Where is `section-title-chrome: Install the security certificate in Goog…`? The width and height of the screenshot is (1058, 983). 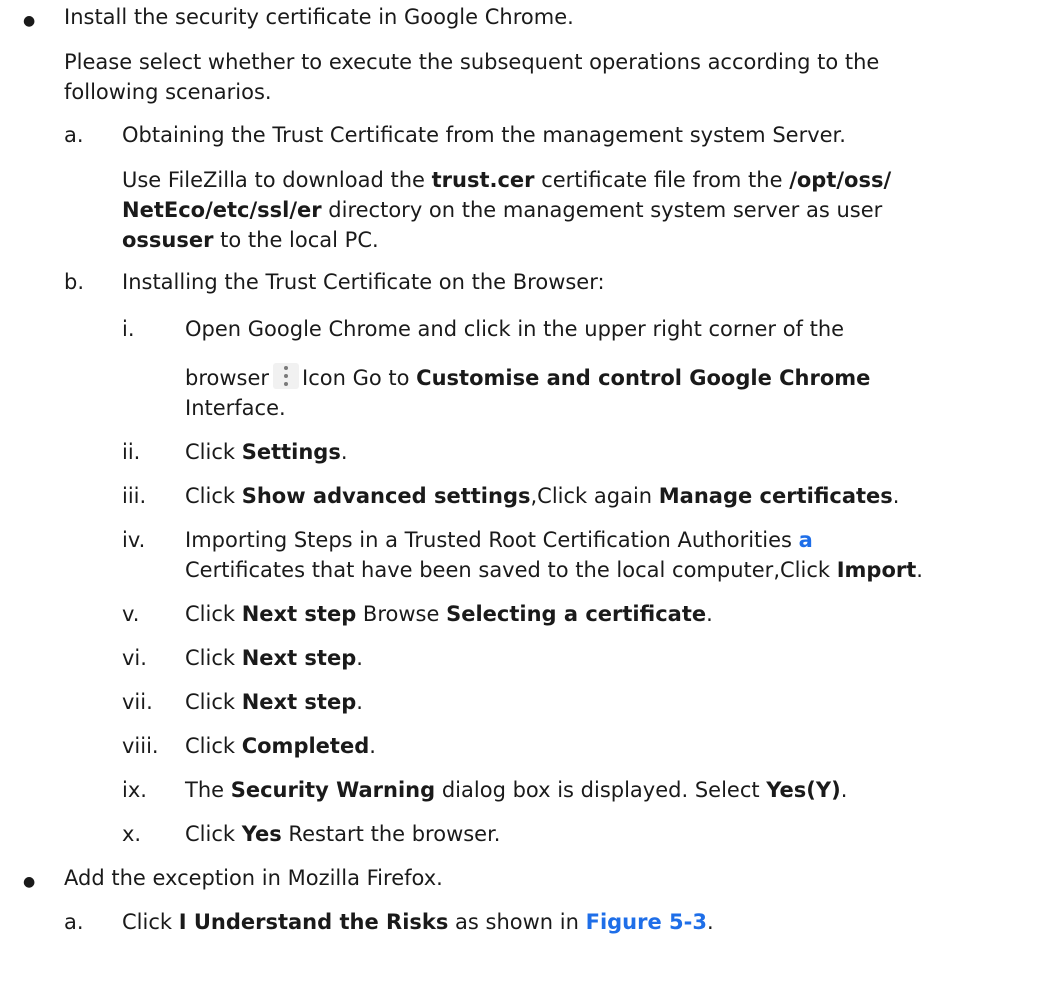 section-title-chrome: Install the security certificate in Goog… is located at coordinates (319, 17).